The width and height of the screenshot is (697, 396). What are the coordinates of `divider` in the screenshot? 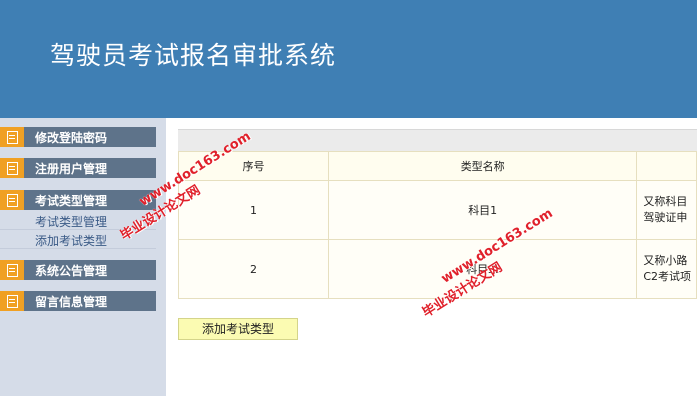 It's located at (78, 248).